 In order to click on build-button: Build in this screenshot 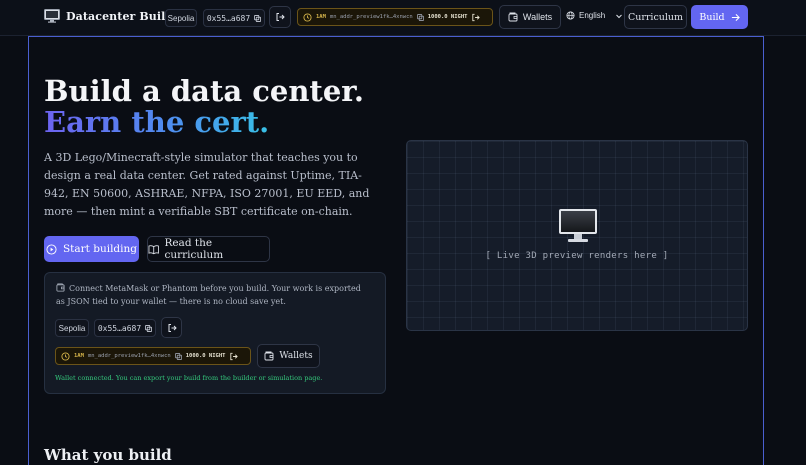, I will do `click(719, 17)`.